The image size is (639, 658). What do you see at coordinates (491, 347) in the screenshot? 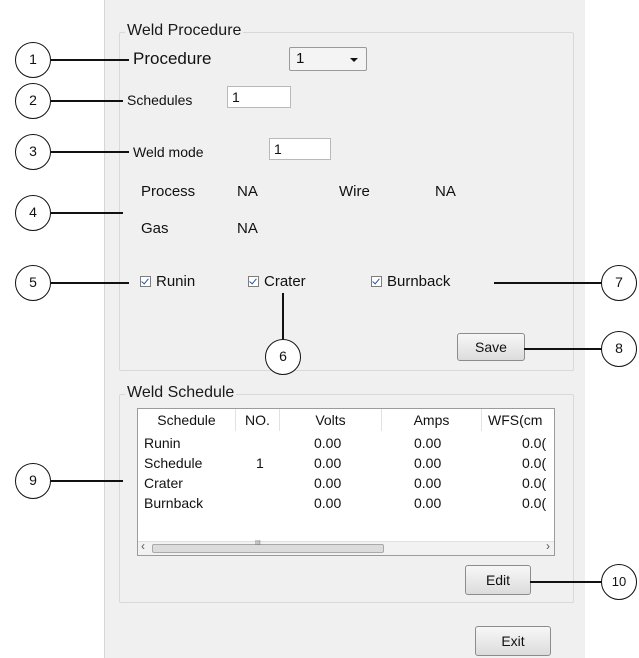
I see `save-button: Save` at bounding box center [491, 347].